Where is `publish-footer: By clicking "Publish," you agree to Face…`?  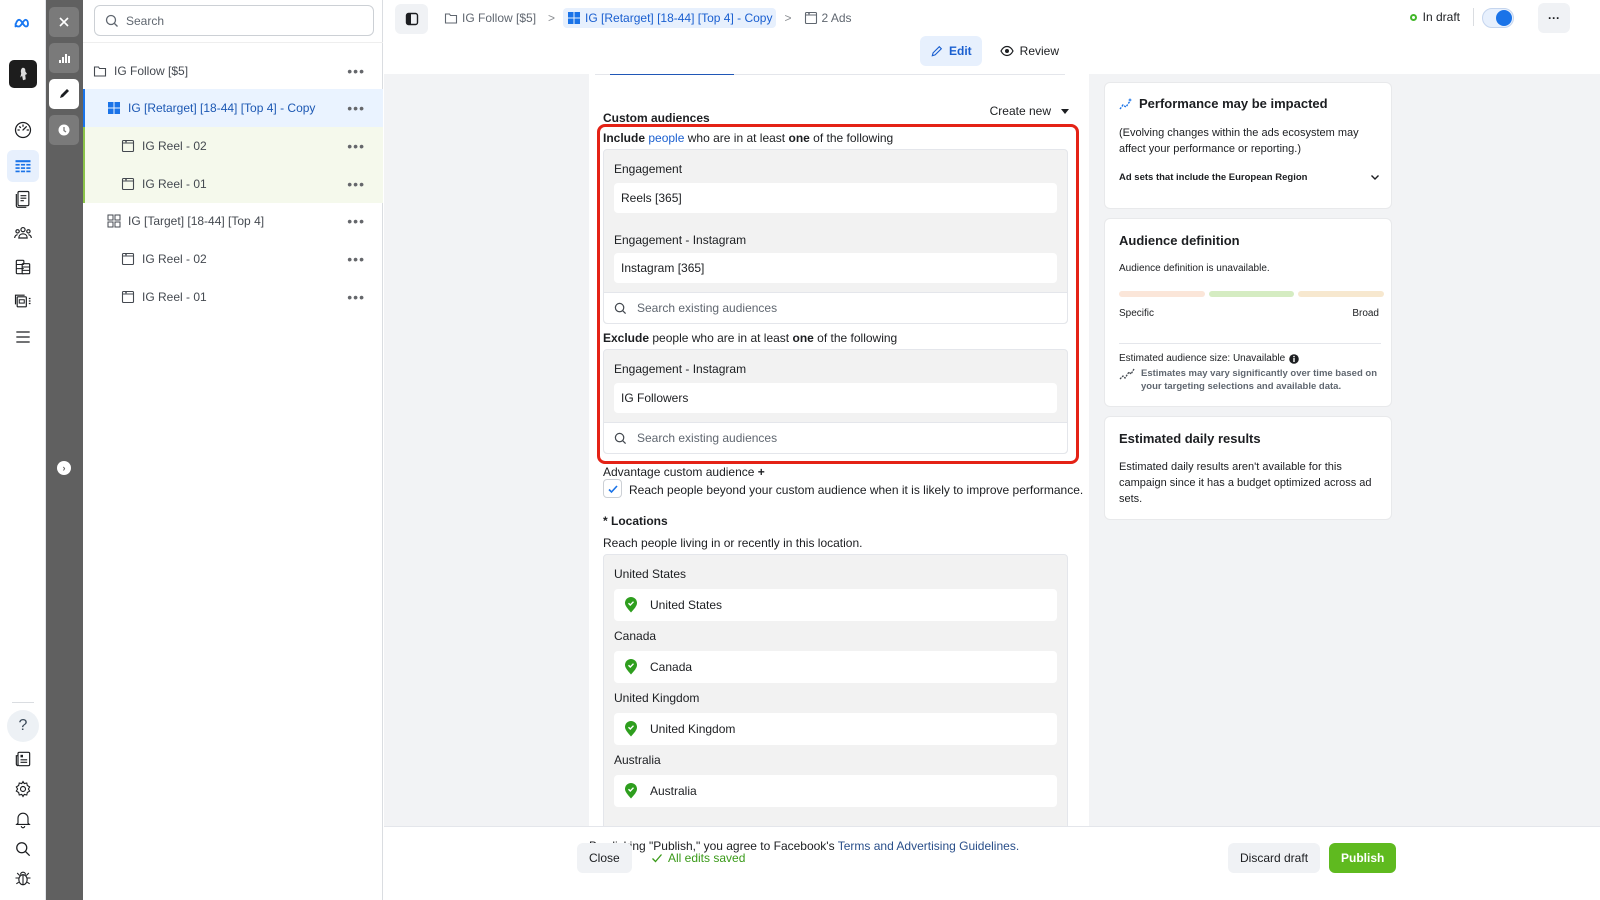 publish-footer: By clicking "Publish," you agree to Face… is located at coordinates (992, 863).